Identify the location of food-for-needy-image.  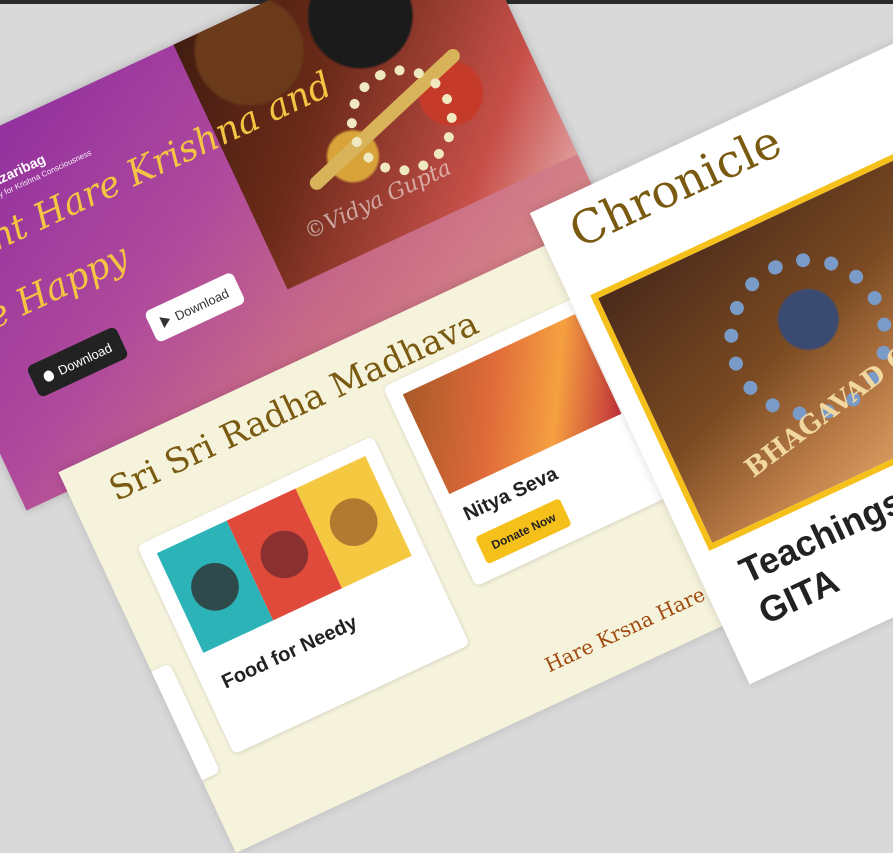
(284, 554).